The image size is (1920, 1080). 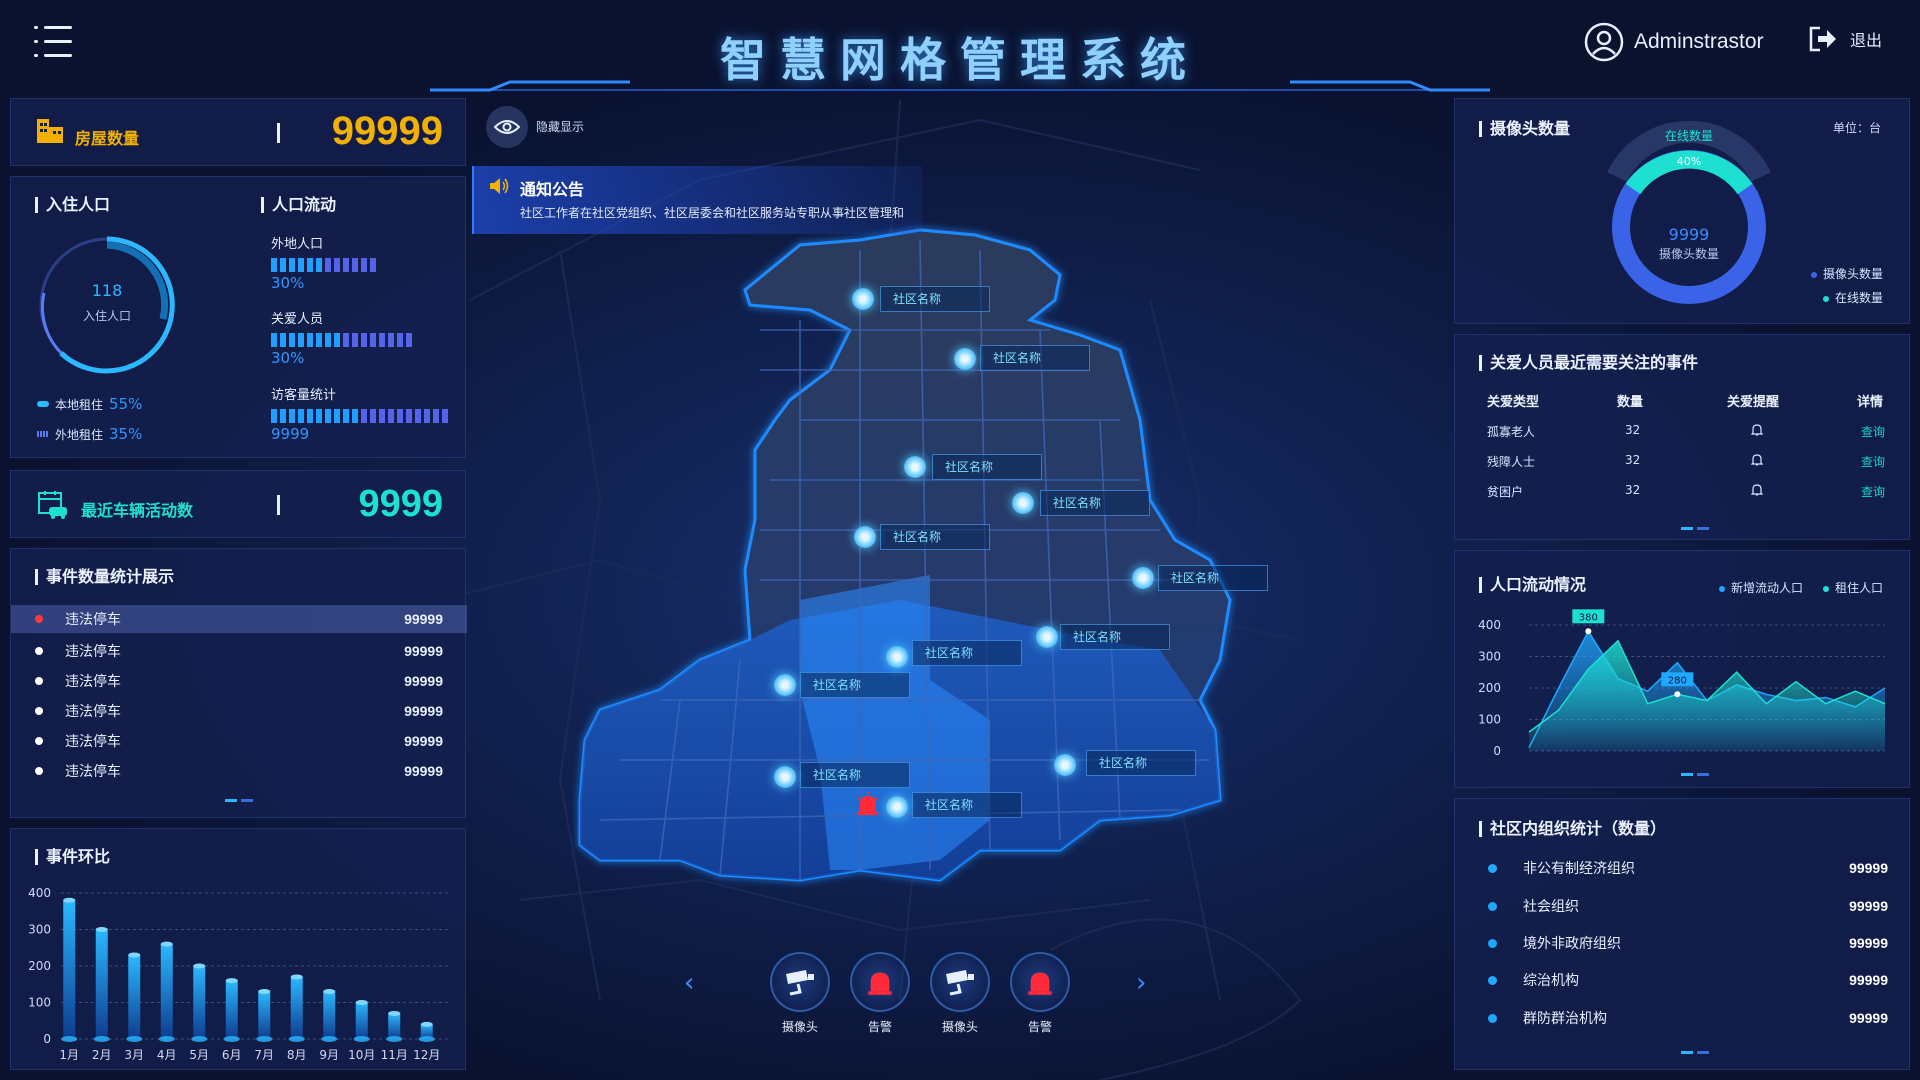 What do you see at coordinates (800, 983) in the screenshot?
I see `camera-icon` at bounding box center [800, 983].